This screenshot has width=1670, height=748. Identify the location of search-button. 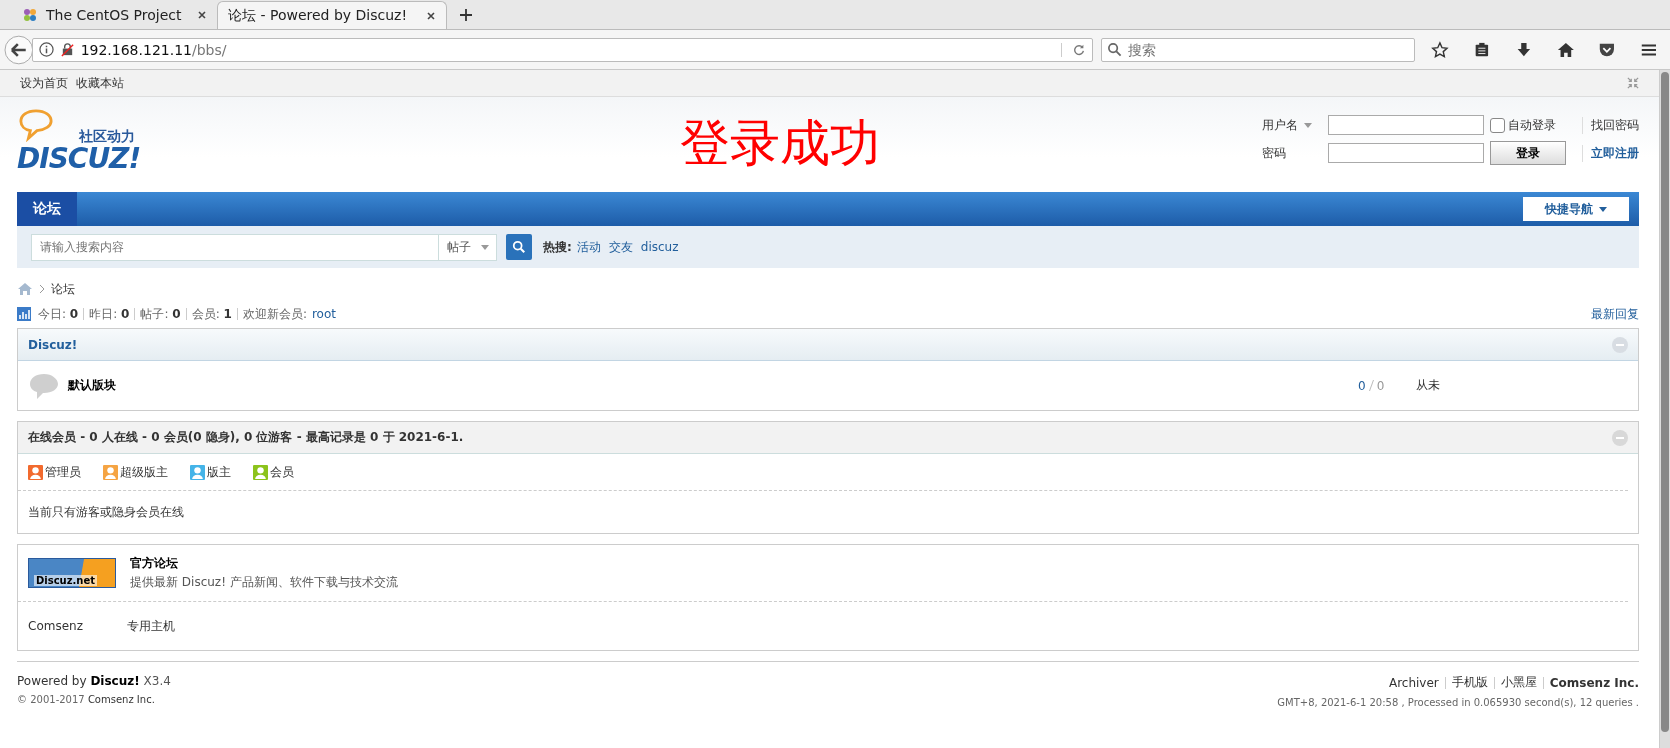
(519, 247).